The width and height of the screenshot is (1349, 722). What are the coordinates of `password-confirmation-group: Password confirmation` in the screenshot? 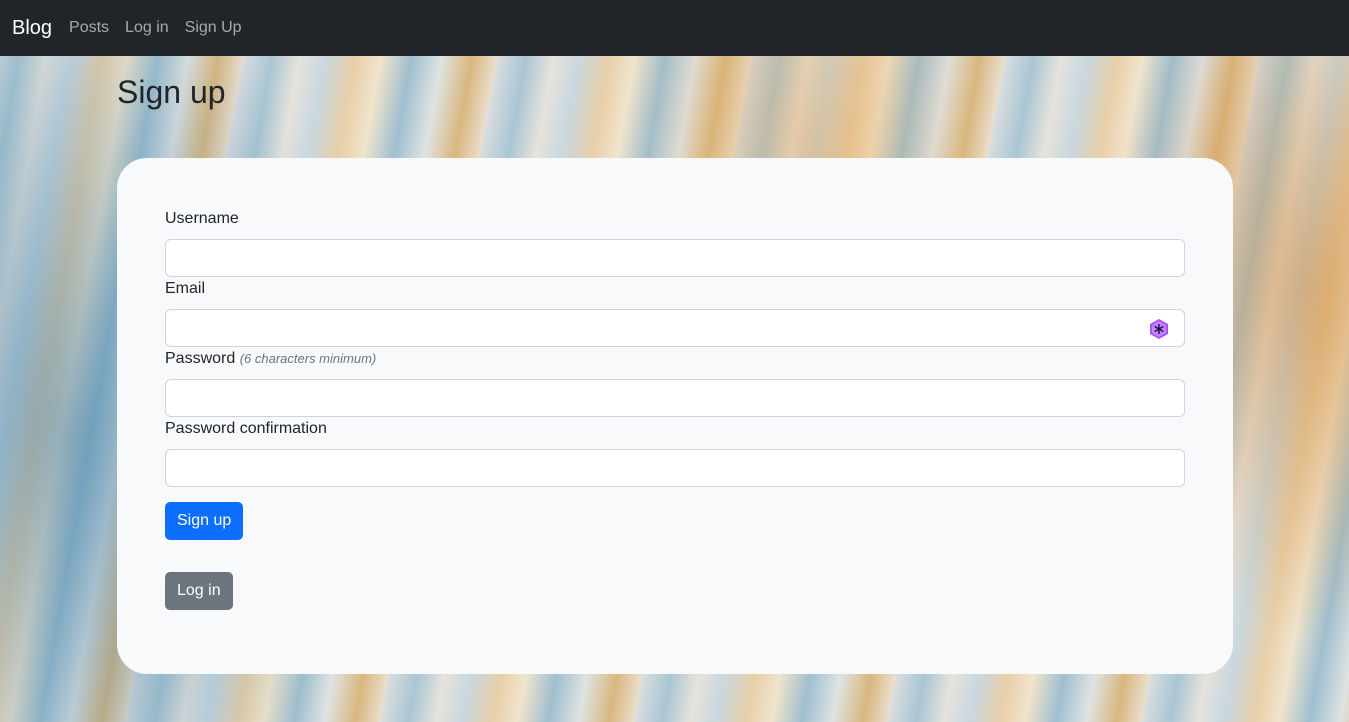 It's located at (675, 453).